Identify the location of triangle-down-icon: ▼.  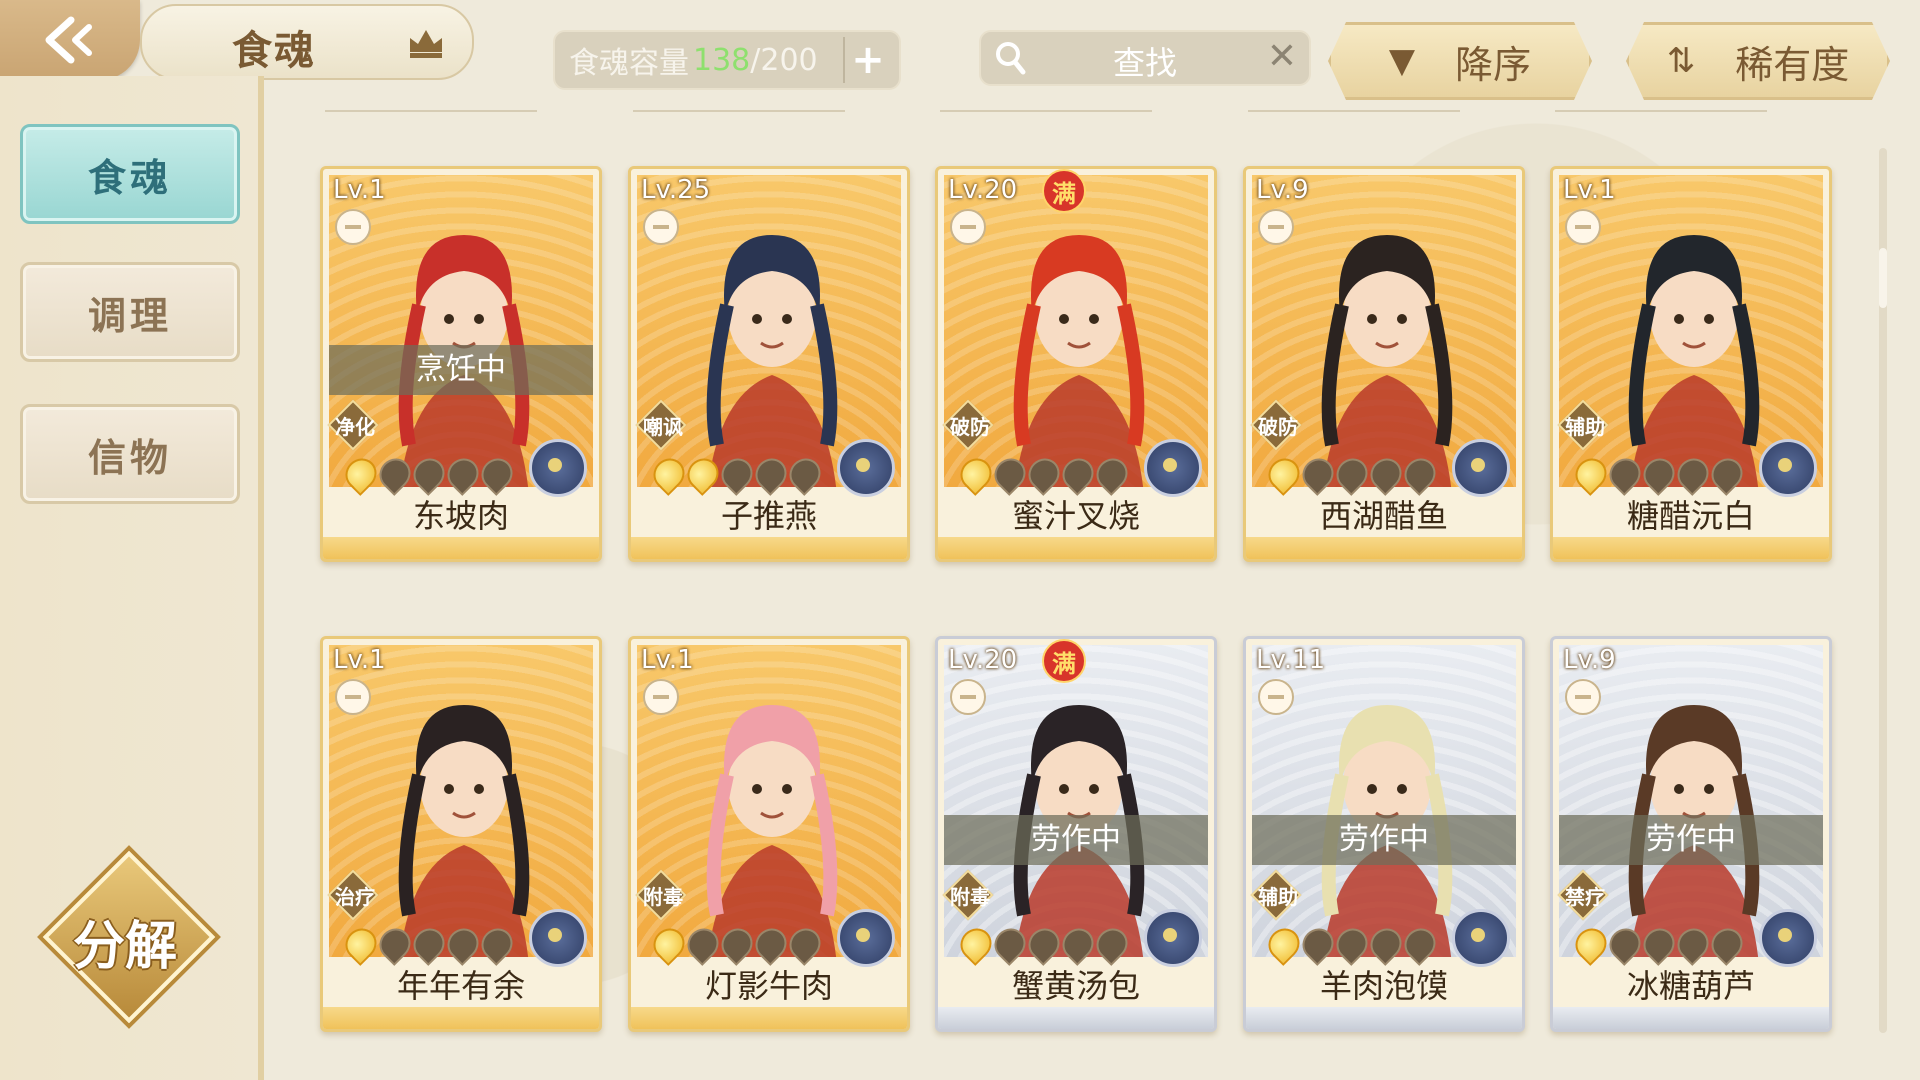
(1402, 61).